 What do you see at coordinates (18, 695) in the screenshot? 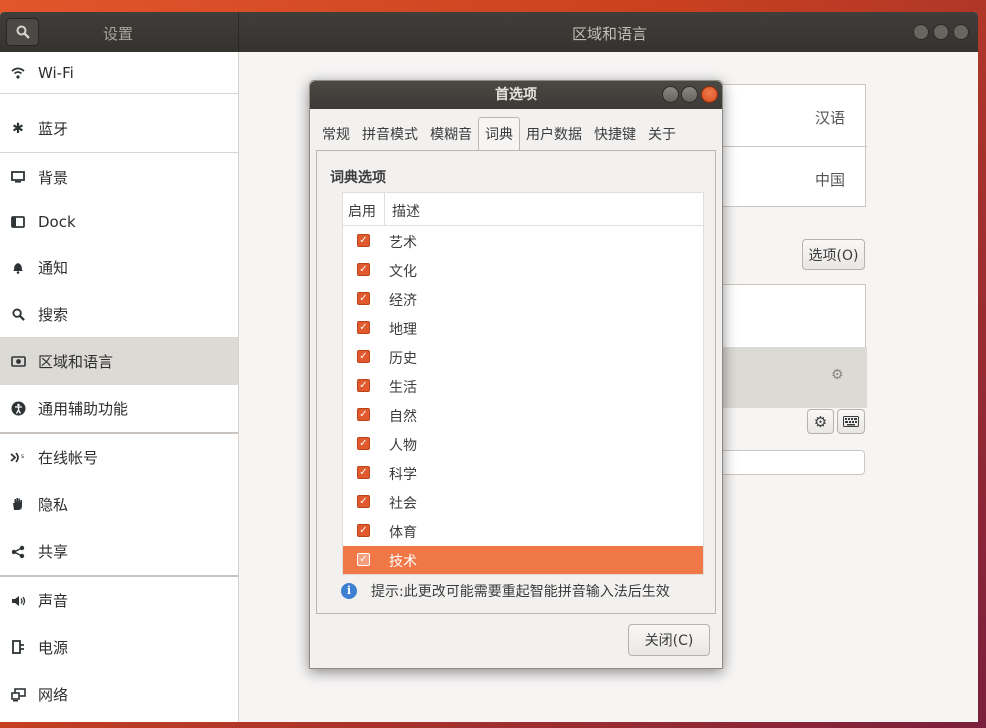
I see `network-icon` at bounding box center [18, 695].